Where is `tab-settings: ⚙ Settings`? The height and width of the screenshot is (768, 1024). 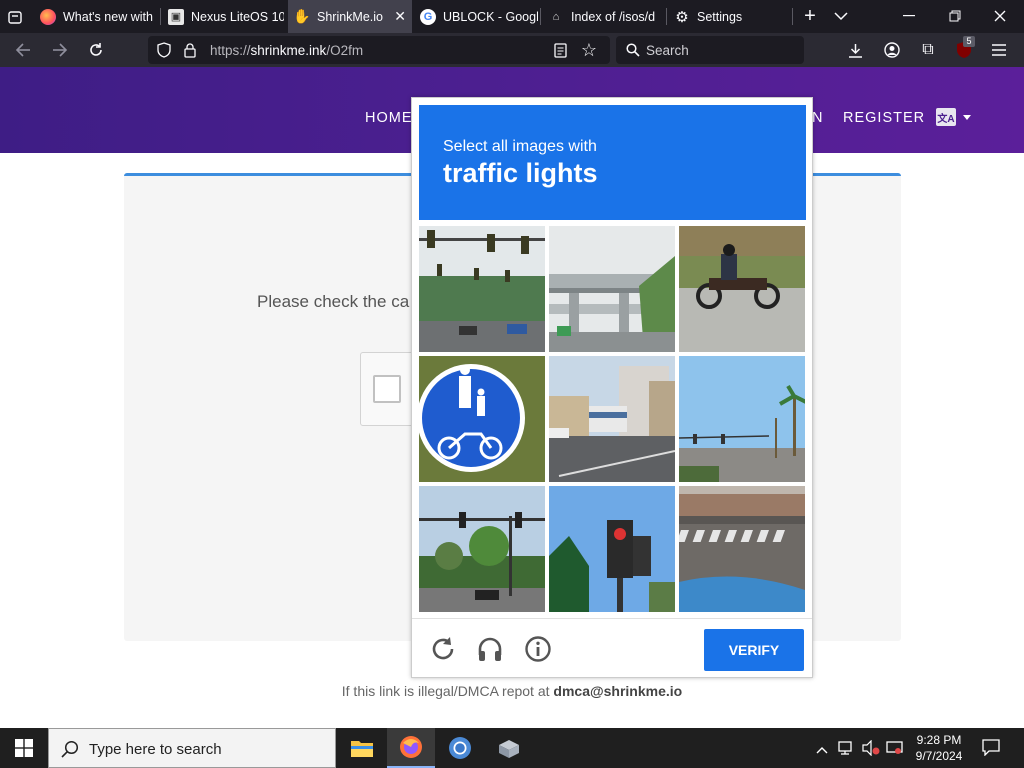
tab-settings: ⚙ Settings is located at coordinates (729, 16).